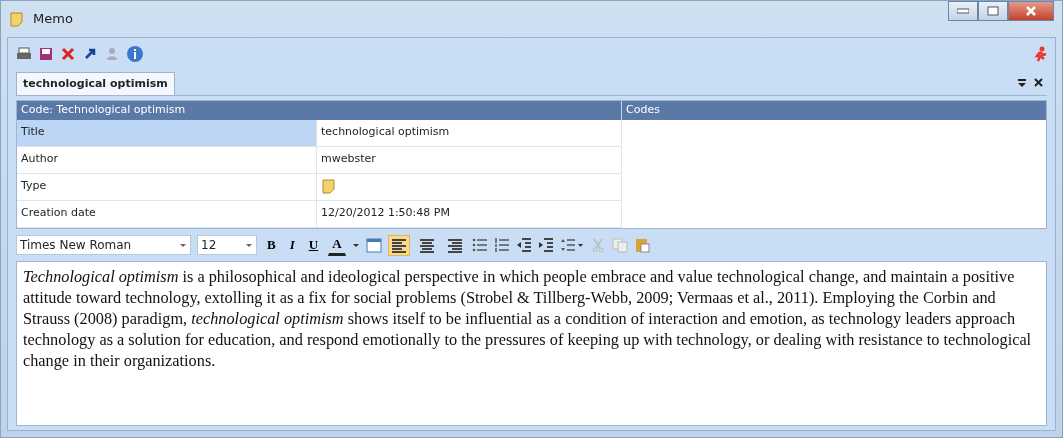 Image resolution: width=1063 pixels, height=438 pixels. Describe the element at coordinates (501, 245) in the screenshot. I see `numbered-list-icon` at that location.